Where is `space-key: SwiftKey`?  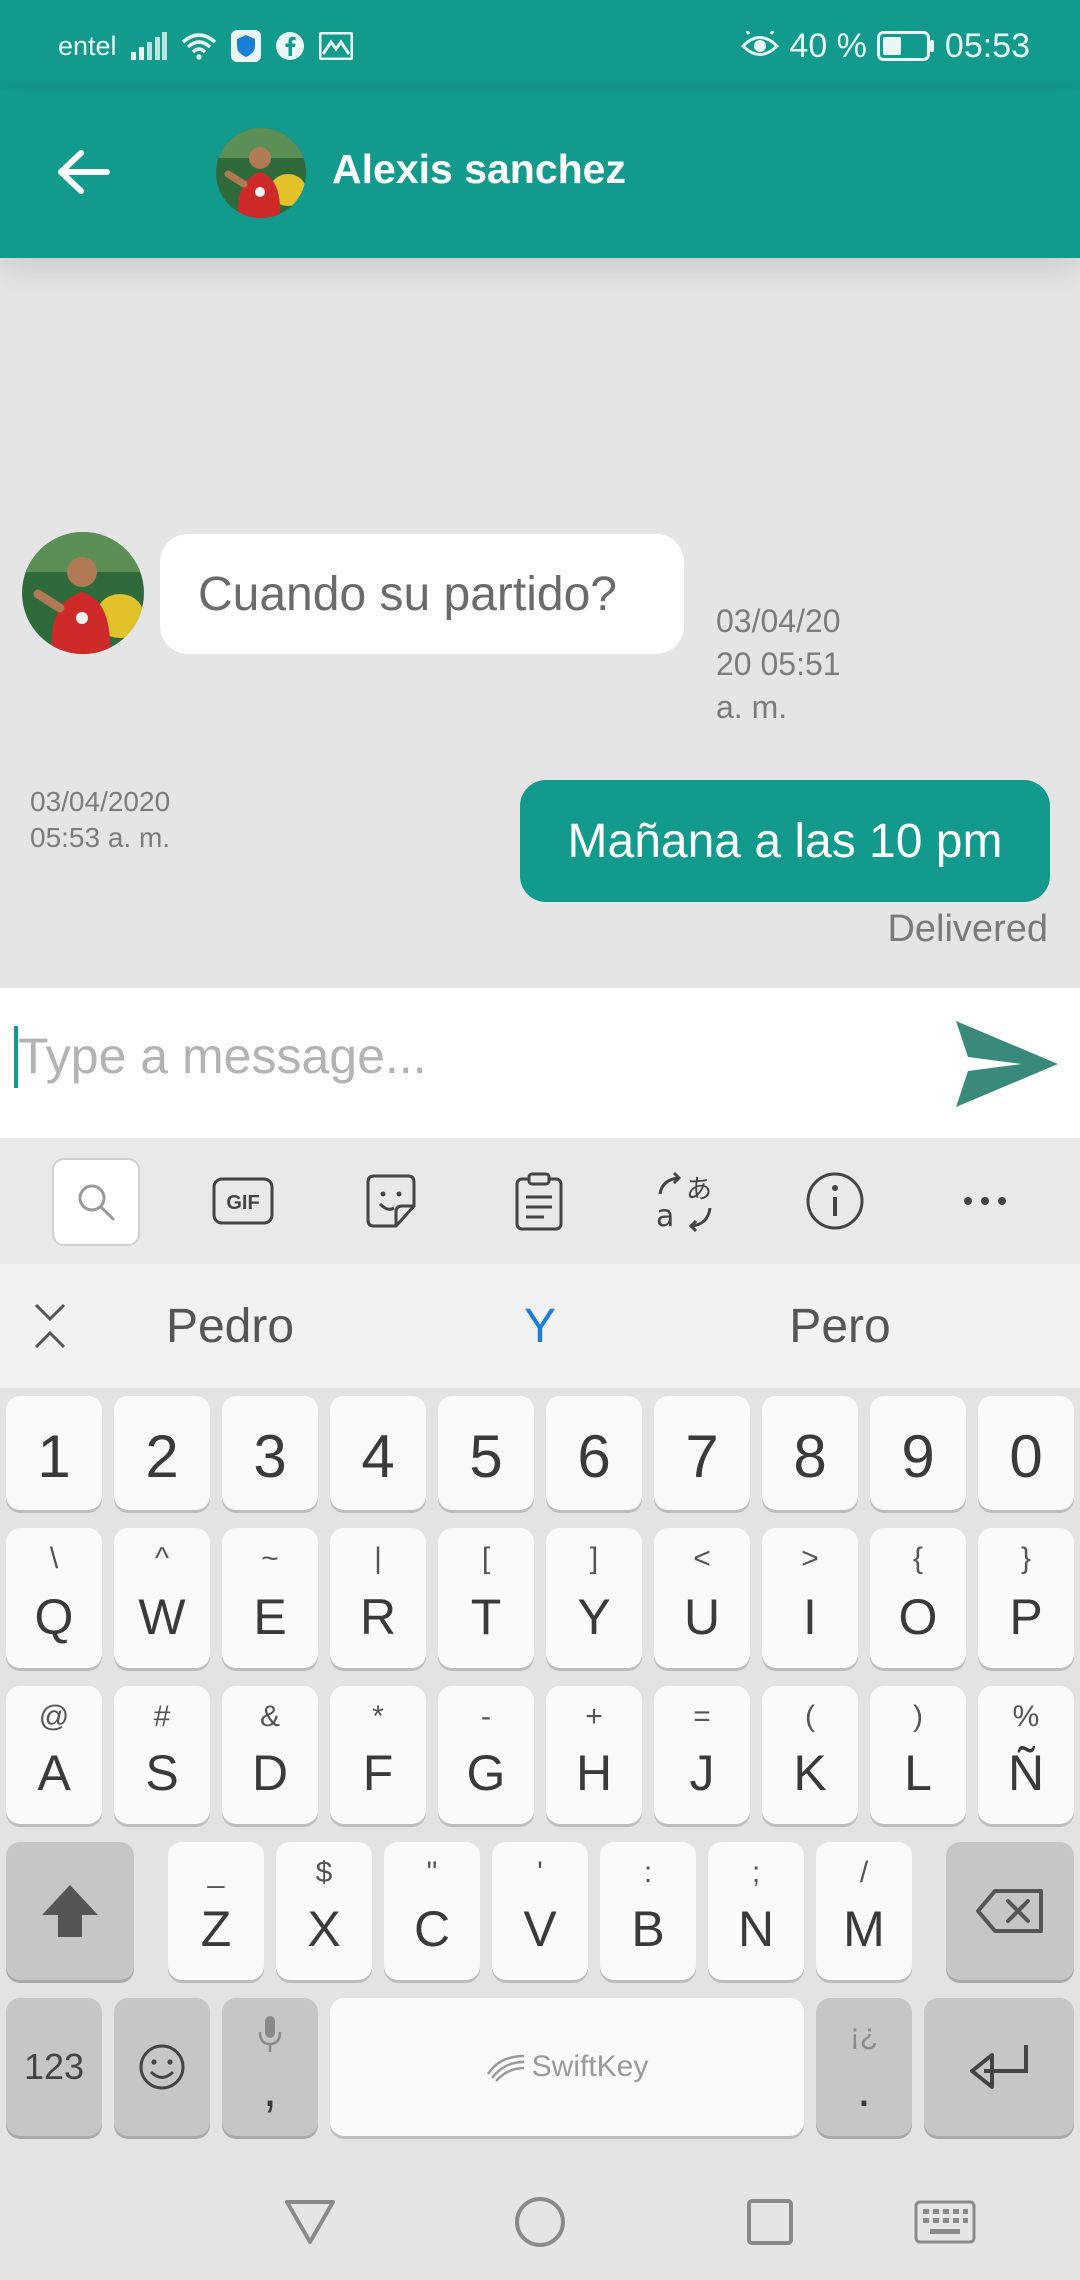
space-key: SwiftKey is located at coordinates (567, 2067).